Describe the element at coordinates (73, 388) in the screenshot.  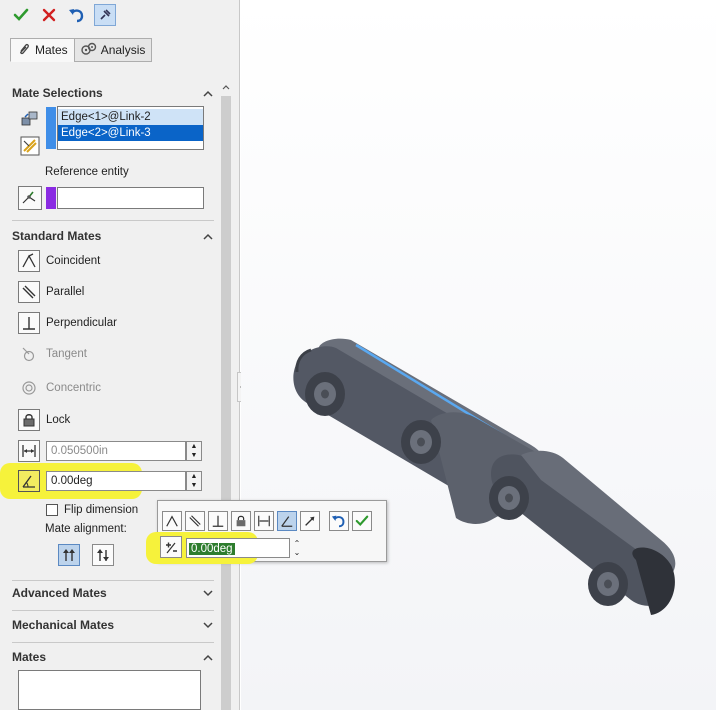
I see `mate-label: Concentric` at that location.